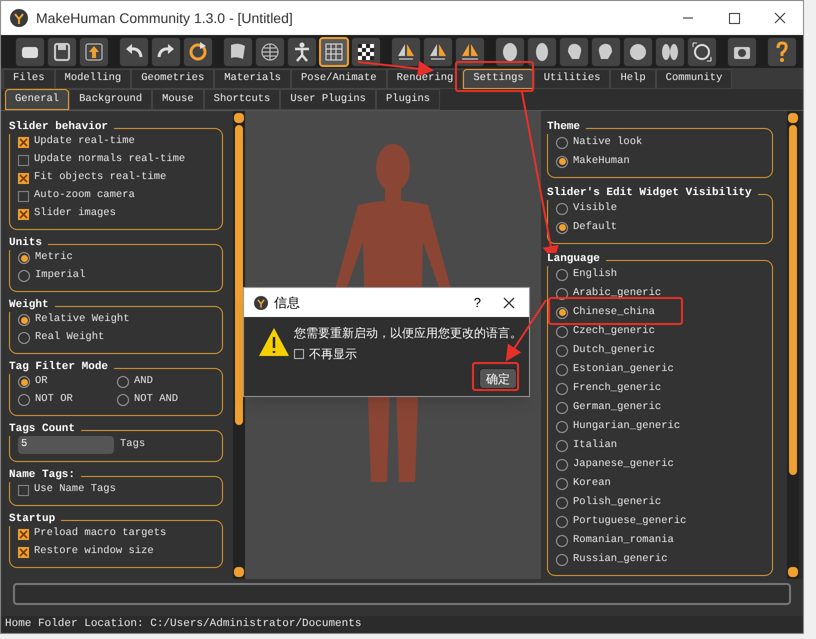 The width and height of the screenshot is (816, 639). Describe the element at coordinates (178, 99) in the screenshot. I see `tab: Mouse` at that location.